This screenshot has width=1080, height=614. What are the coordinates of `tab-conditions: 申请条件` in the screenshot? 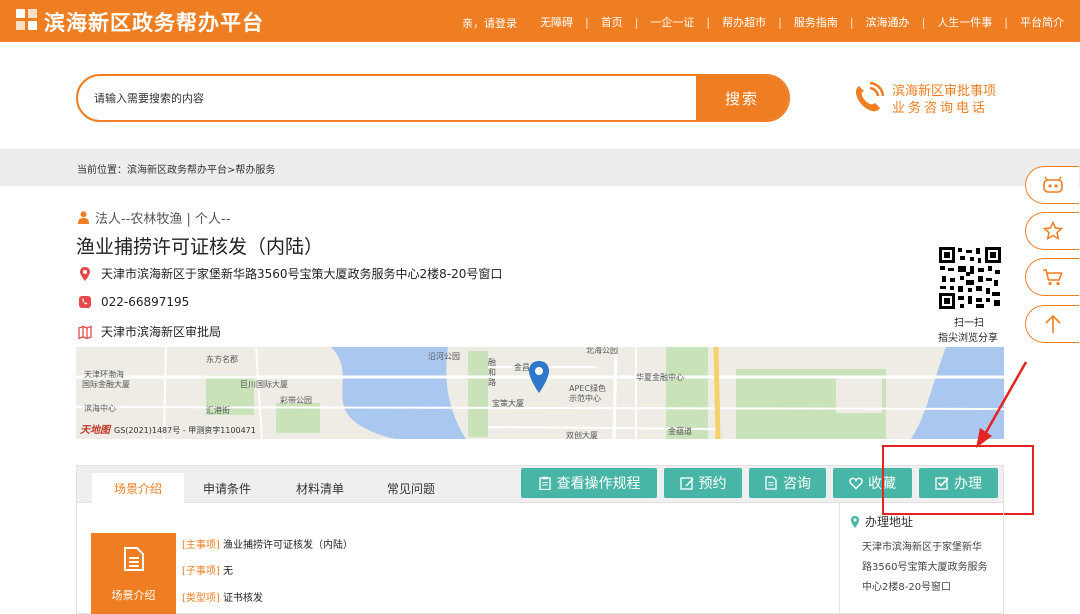 It's located at (227, 488).